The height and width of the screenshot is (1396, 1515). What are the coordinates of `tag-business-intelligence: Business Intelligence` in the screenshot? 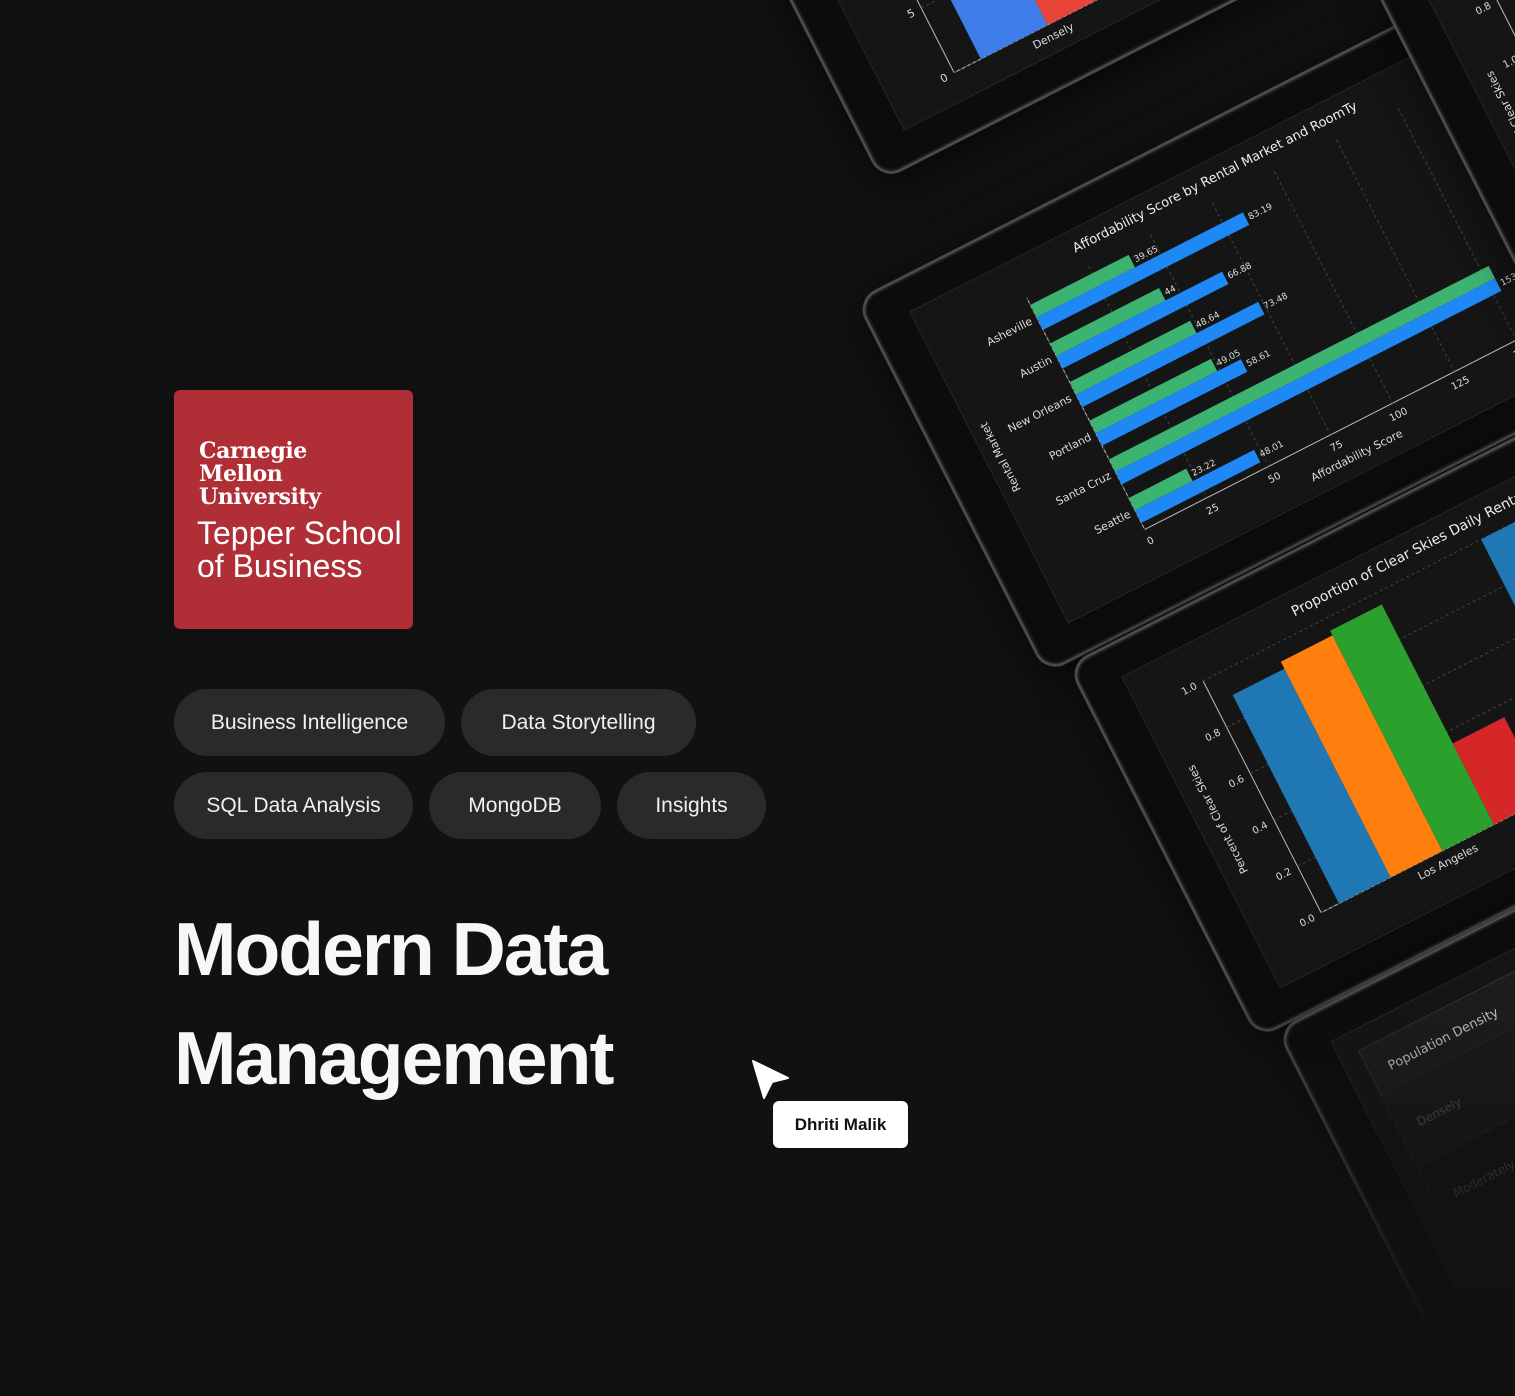 It's located at (309, 722).